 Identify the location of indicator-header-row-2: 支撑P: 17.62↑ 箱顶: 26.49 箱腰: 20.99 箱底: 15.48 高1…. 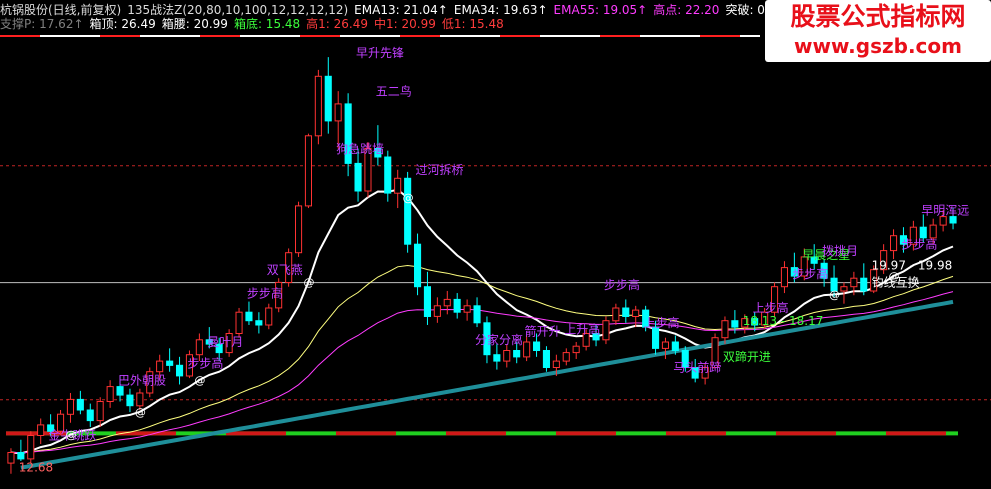
(255, 24).